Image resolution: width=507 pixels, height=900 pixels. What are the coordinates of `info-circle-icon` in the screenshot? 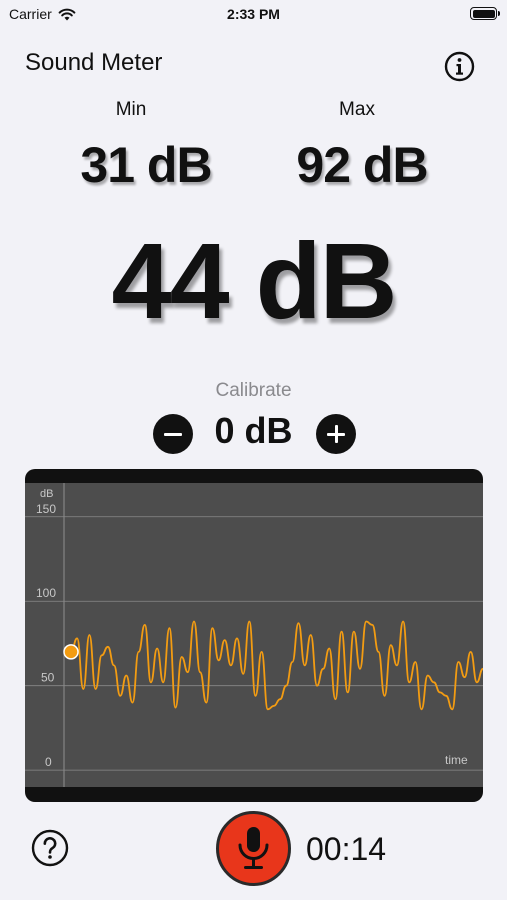 It's located at (459, 66).